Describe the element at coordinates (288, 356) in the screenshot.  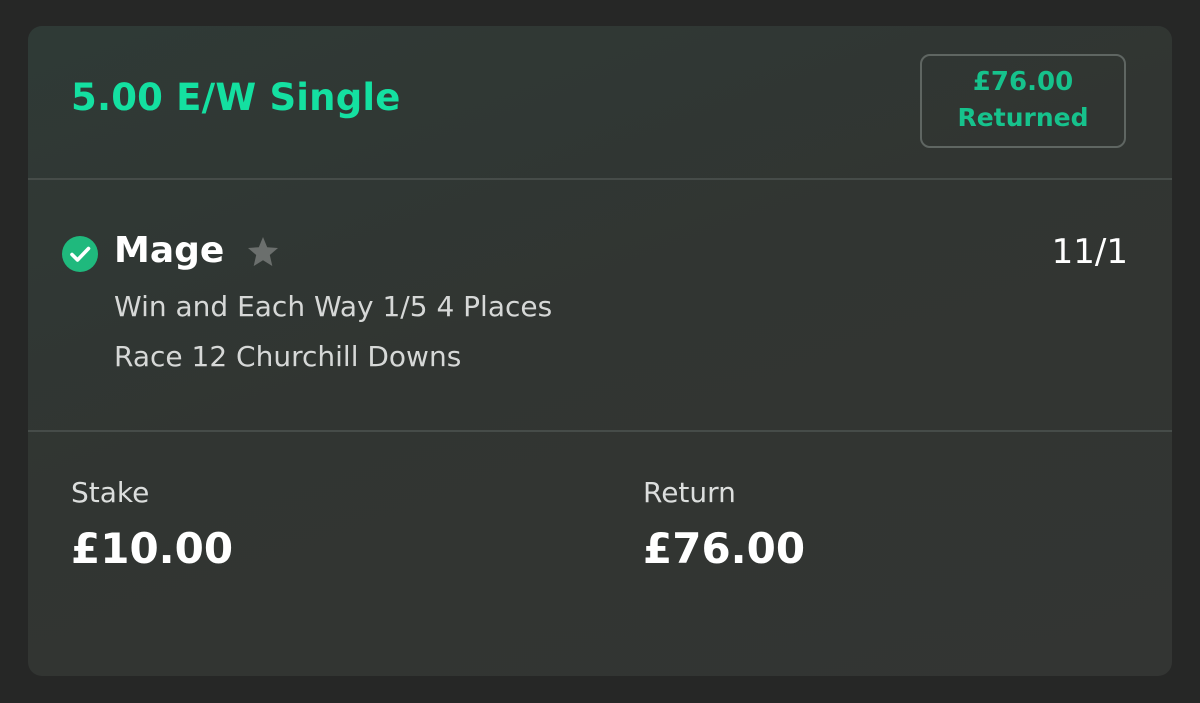
I see `event-name: Race 12 Churchill Downs` at that location.